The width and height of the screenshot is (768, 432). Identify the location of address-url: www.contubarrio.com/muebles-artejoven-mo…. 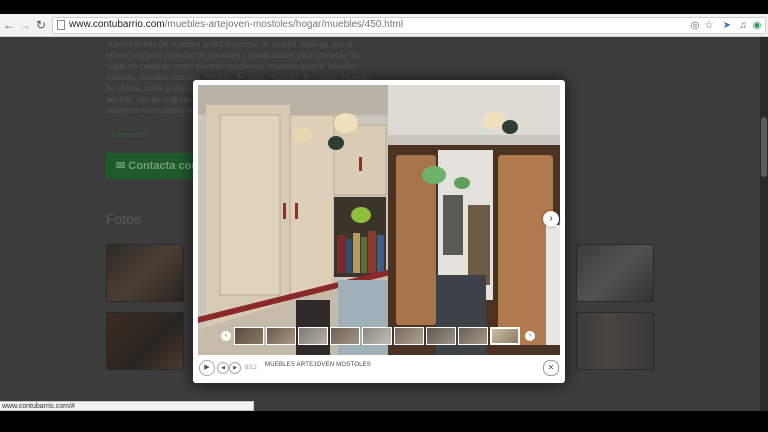
(236, 24).